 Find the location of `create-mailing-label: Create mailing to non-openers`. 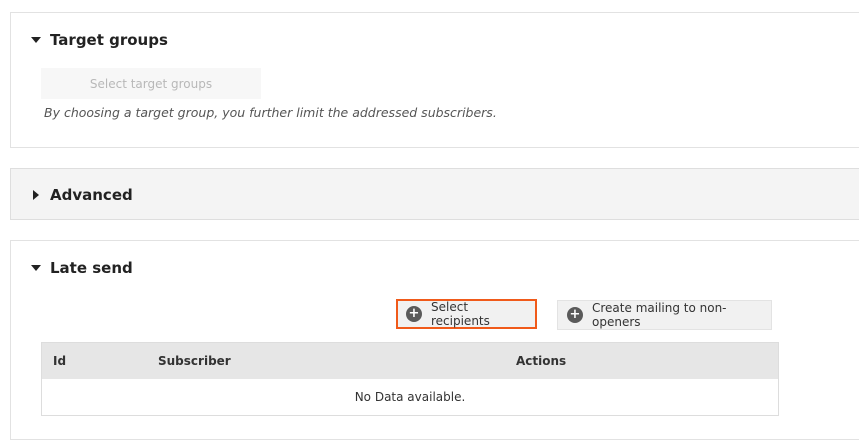

create-mailing-label: Create mailing to non-openers is located at coordinates (659, 315).